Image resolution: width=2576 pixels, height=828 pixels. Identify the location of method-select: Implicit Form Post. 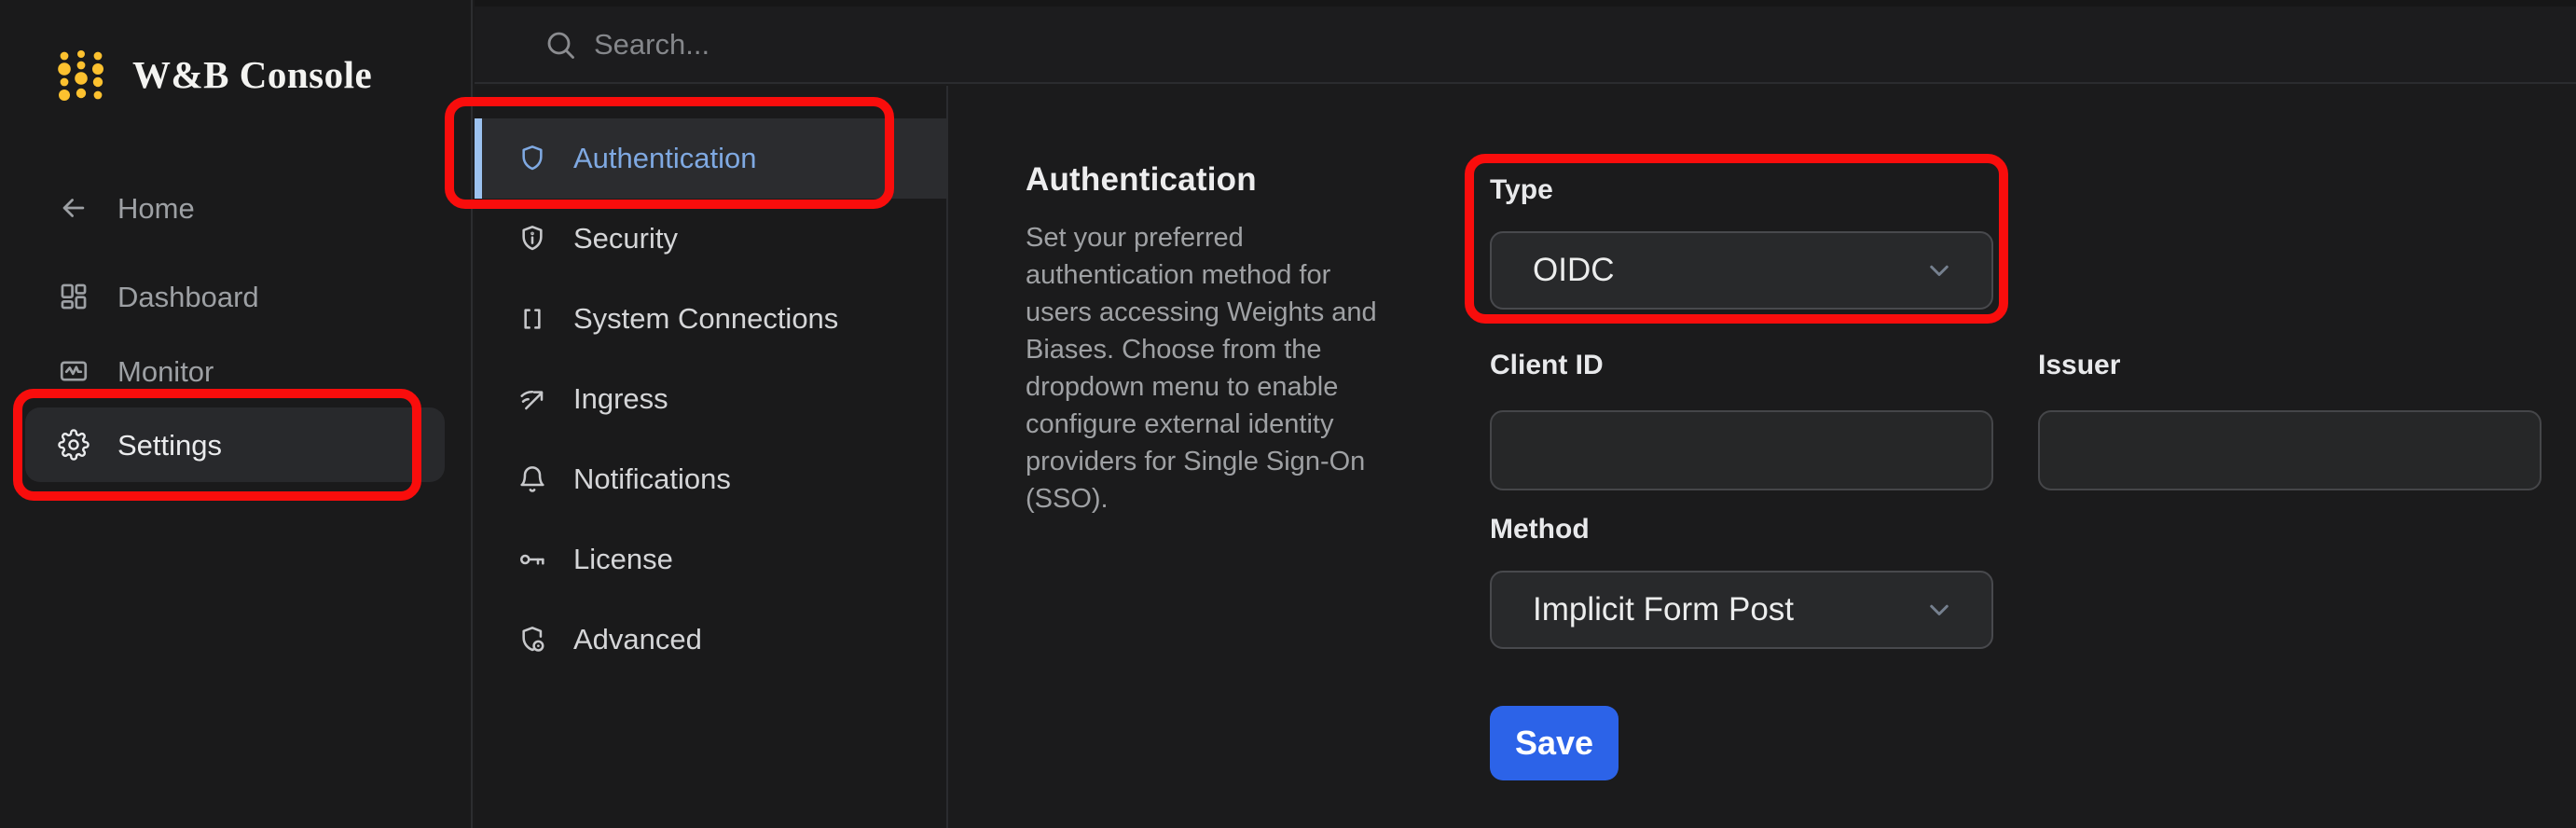
(1741, 610).